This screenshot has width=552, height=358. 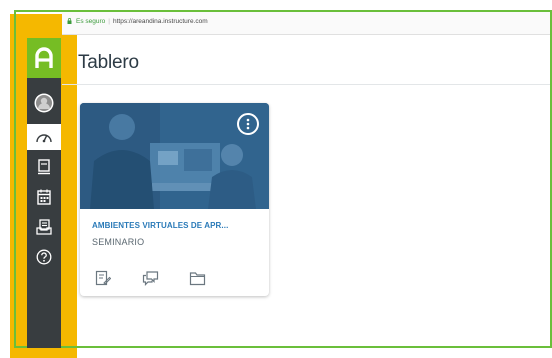 I want to click on url-value: https://areandina.instructure.com, so click(x=160, y=21).